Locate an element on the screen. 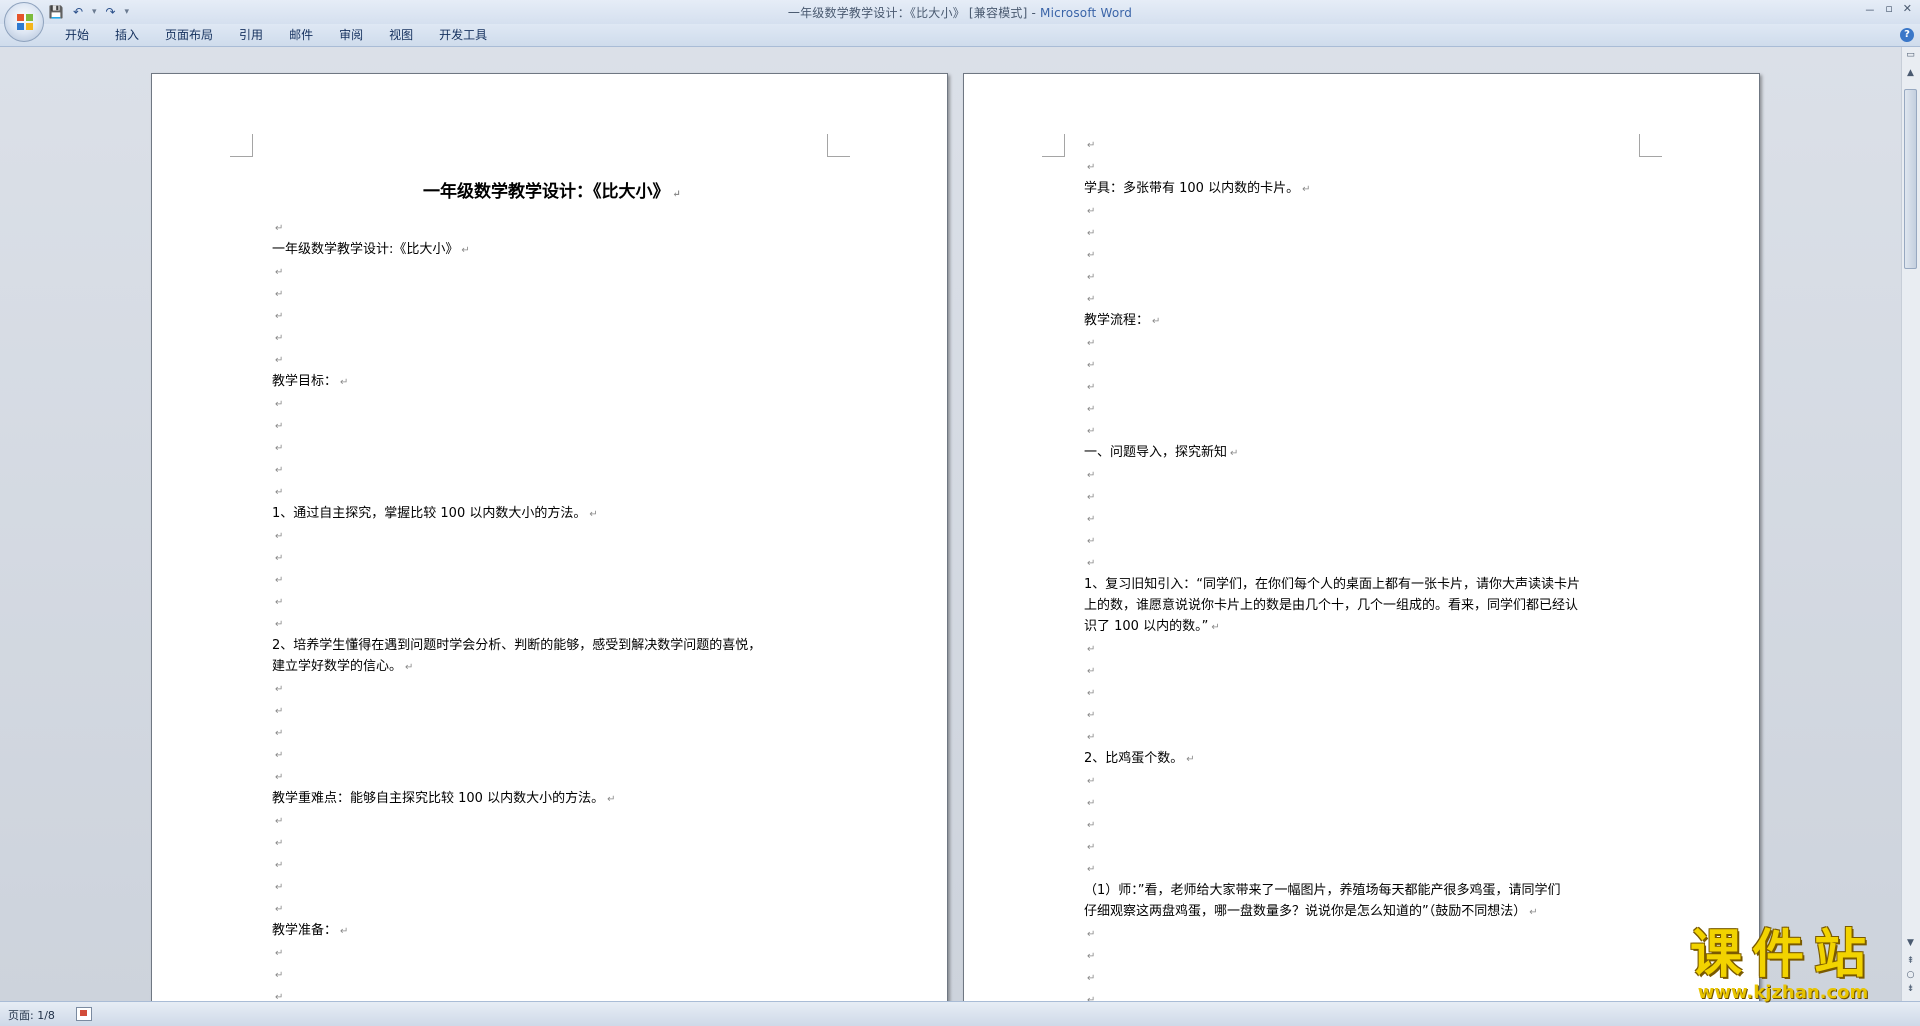 The width and height of the screenshot is (1920, 1026). tab-view: 视图 is located at coordinates (401, 35).